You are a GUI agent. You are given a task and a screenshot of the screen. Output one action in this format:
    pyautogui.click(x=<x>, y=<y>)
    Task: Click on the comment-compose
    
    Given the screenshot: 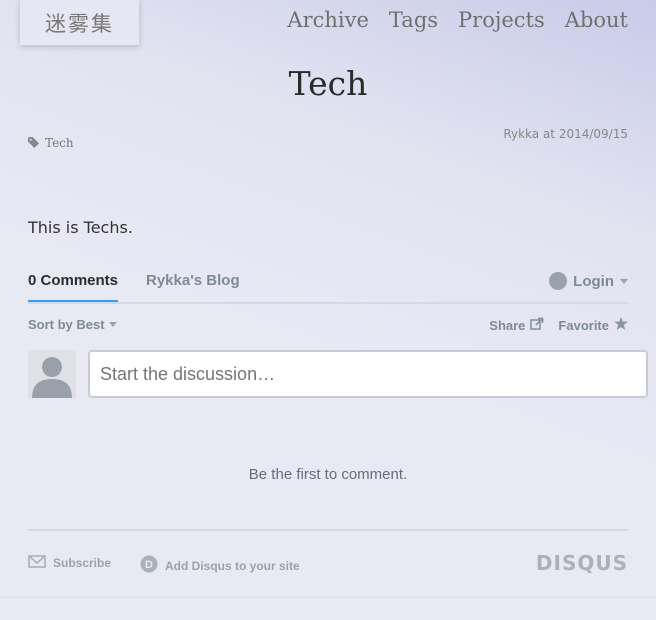 What is the action you would take?
    pyautogui.click(x=338, y=374)
    